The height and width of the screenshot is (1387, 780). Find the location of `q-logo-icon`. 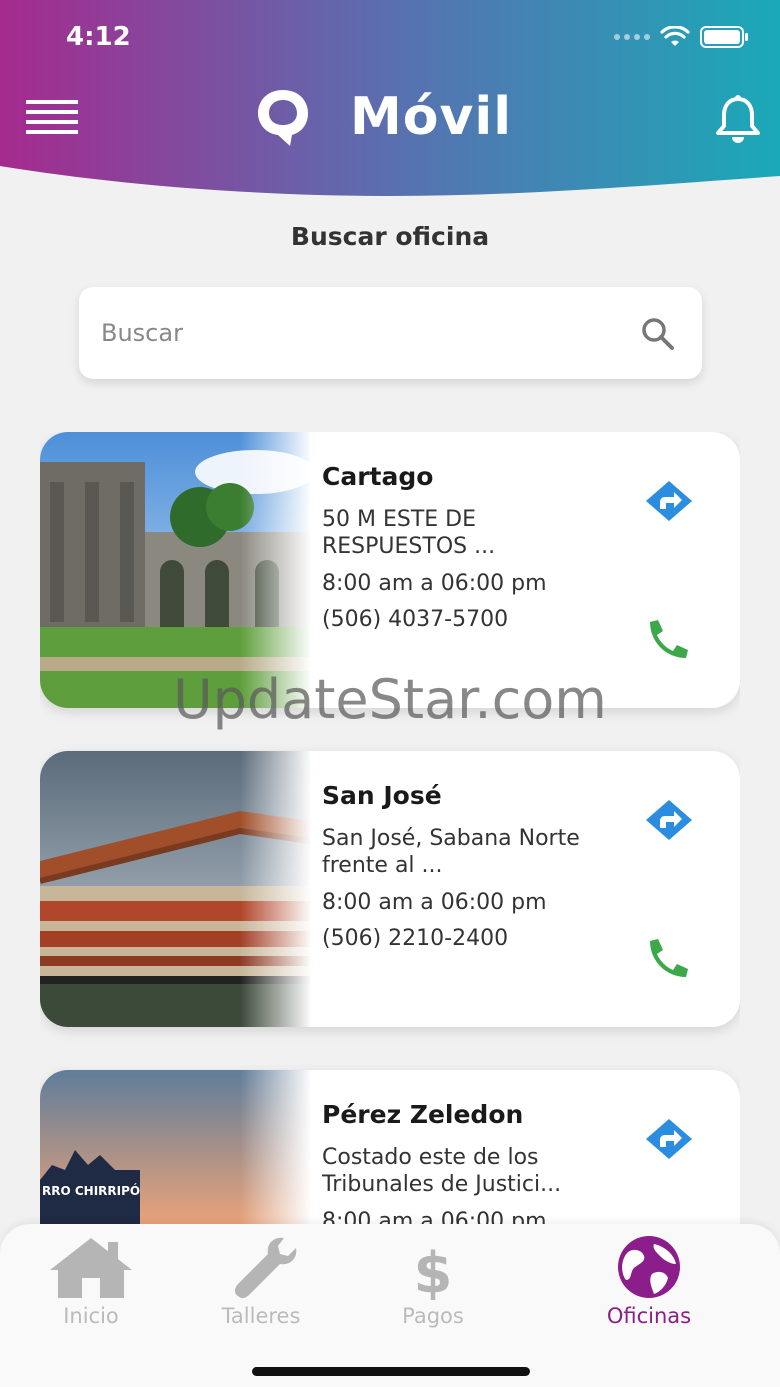

q-logo-icon is located at coordinates (283, 118).